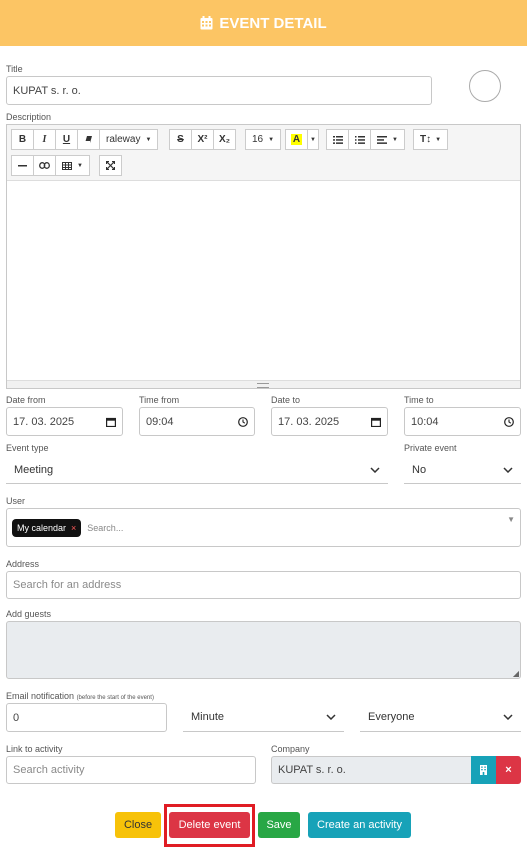 The height and width of the screenshot is (851, 527). What do you see at coordinates (159, 400) in the screenshot?
I see `time-from-label: Time from` at bounding box center [159, 400].